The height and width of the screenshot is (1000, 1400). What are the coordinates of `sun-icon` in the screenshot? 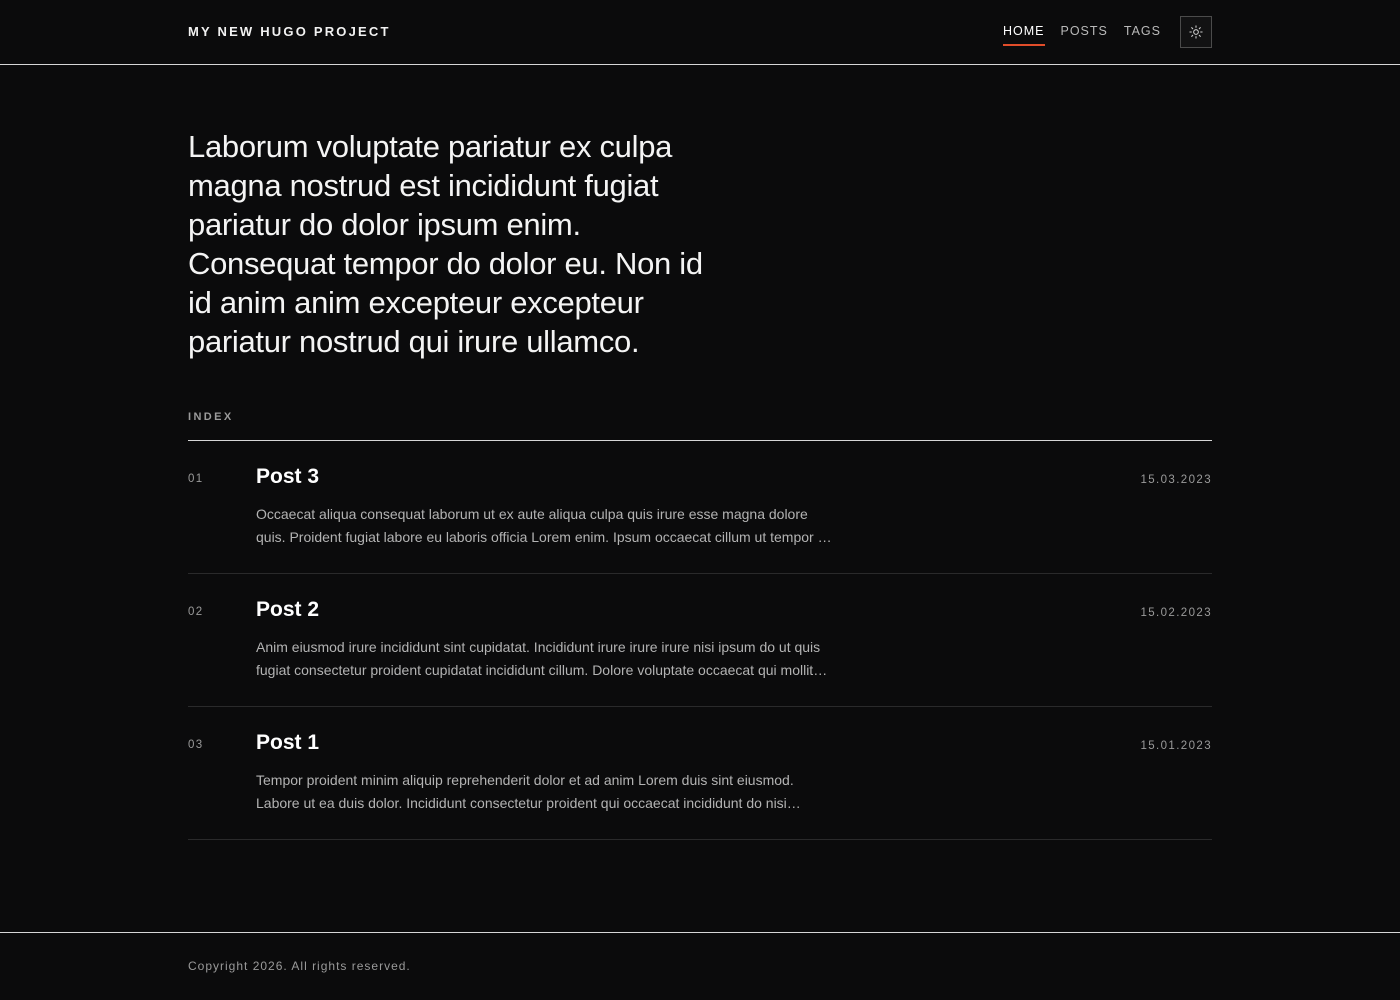 It's located at (1196, 32).